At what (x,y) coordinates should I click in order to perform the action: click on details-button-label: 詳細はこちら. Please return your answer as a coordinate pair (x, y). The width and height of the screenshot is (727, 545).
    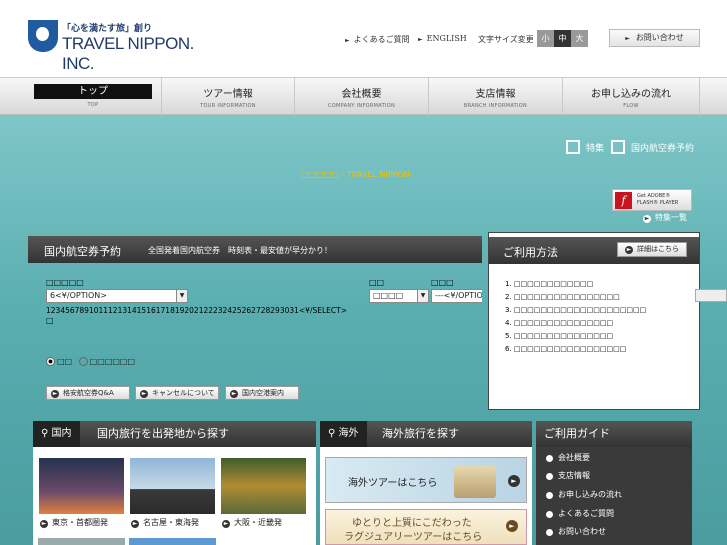
    Looking at the image, I should click on (658, 249).